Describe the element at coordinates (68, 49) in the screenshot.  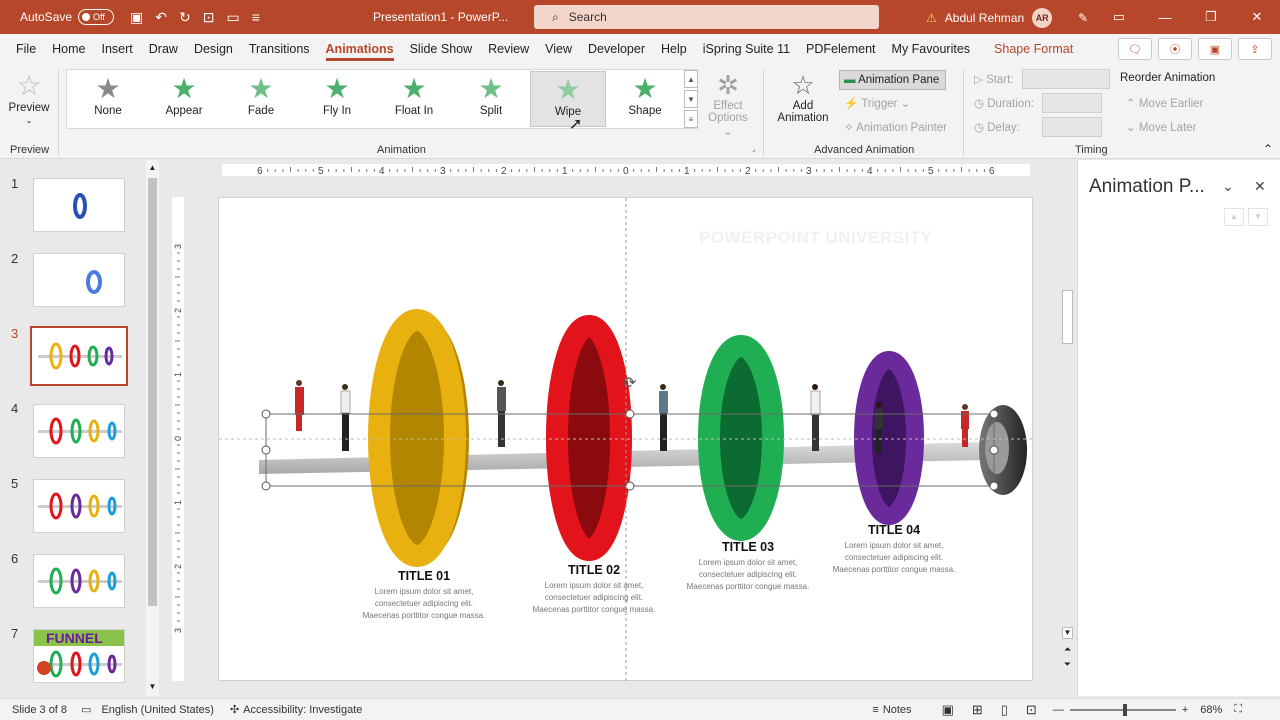
I see `tab-home: Home` at that location.